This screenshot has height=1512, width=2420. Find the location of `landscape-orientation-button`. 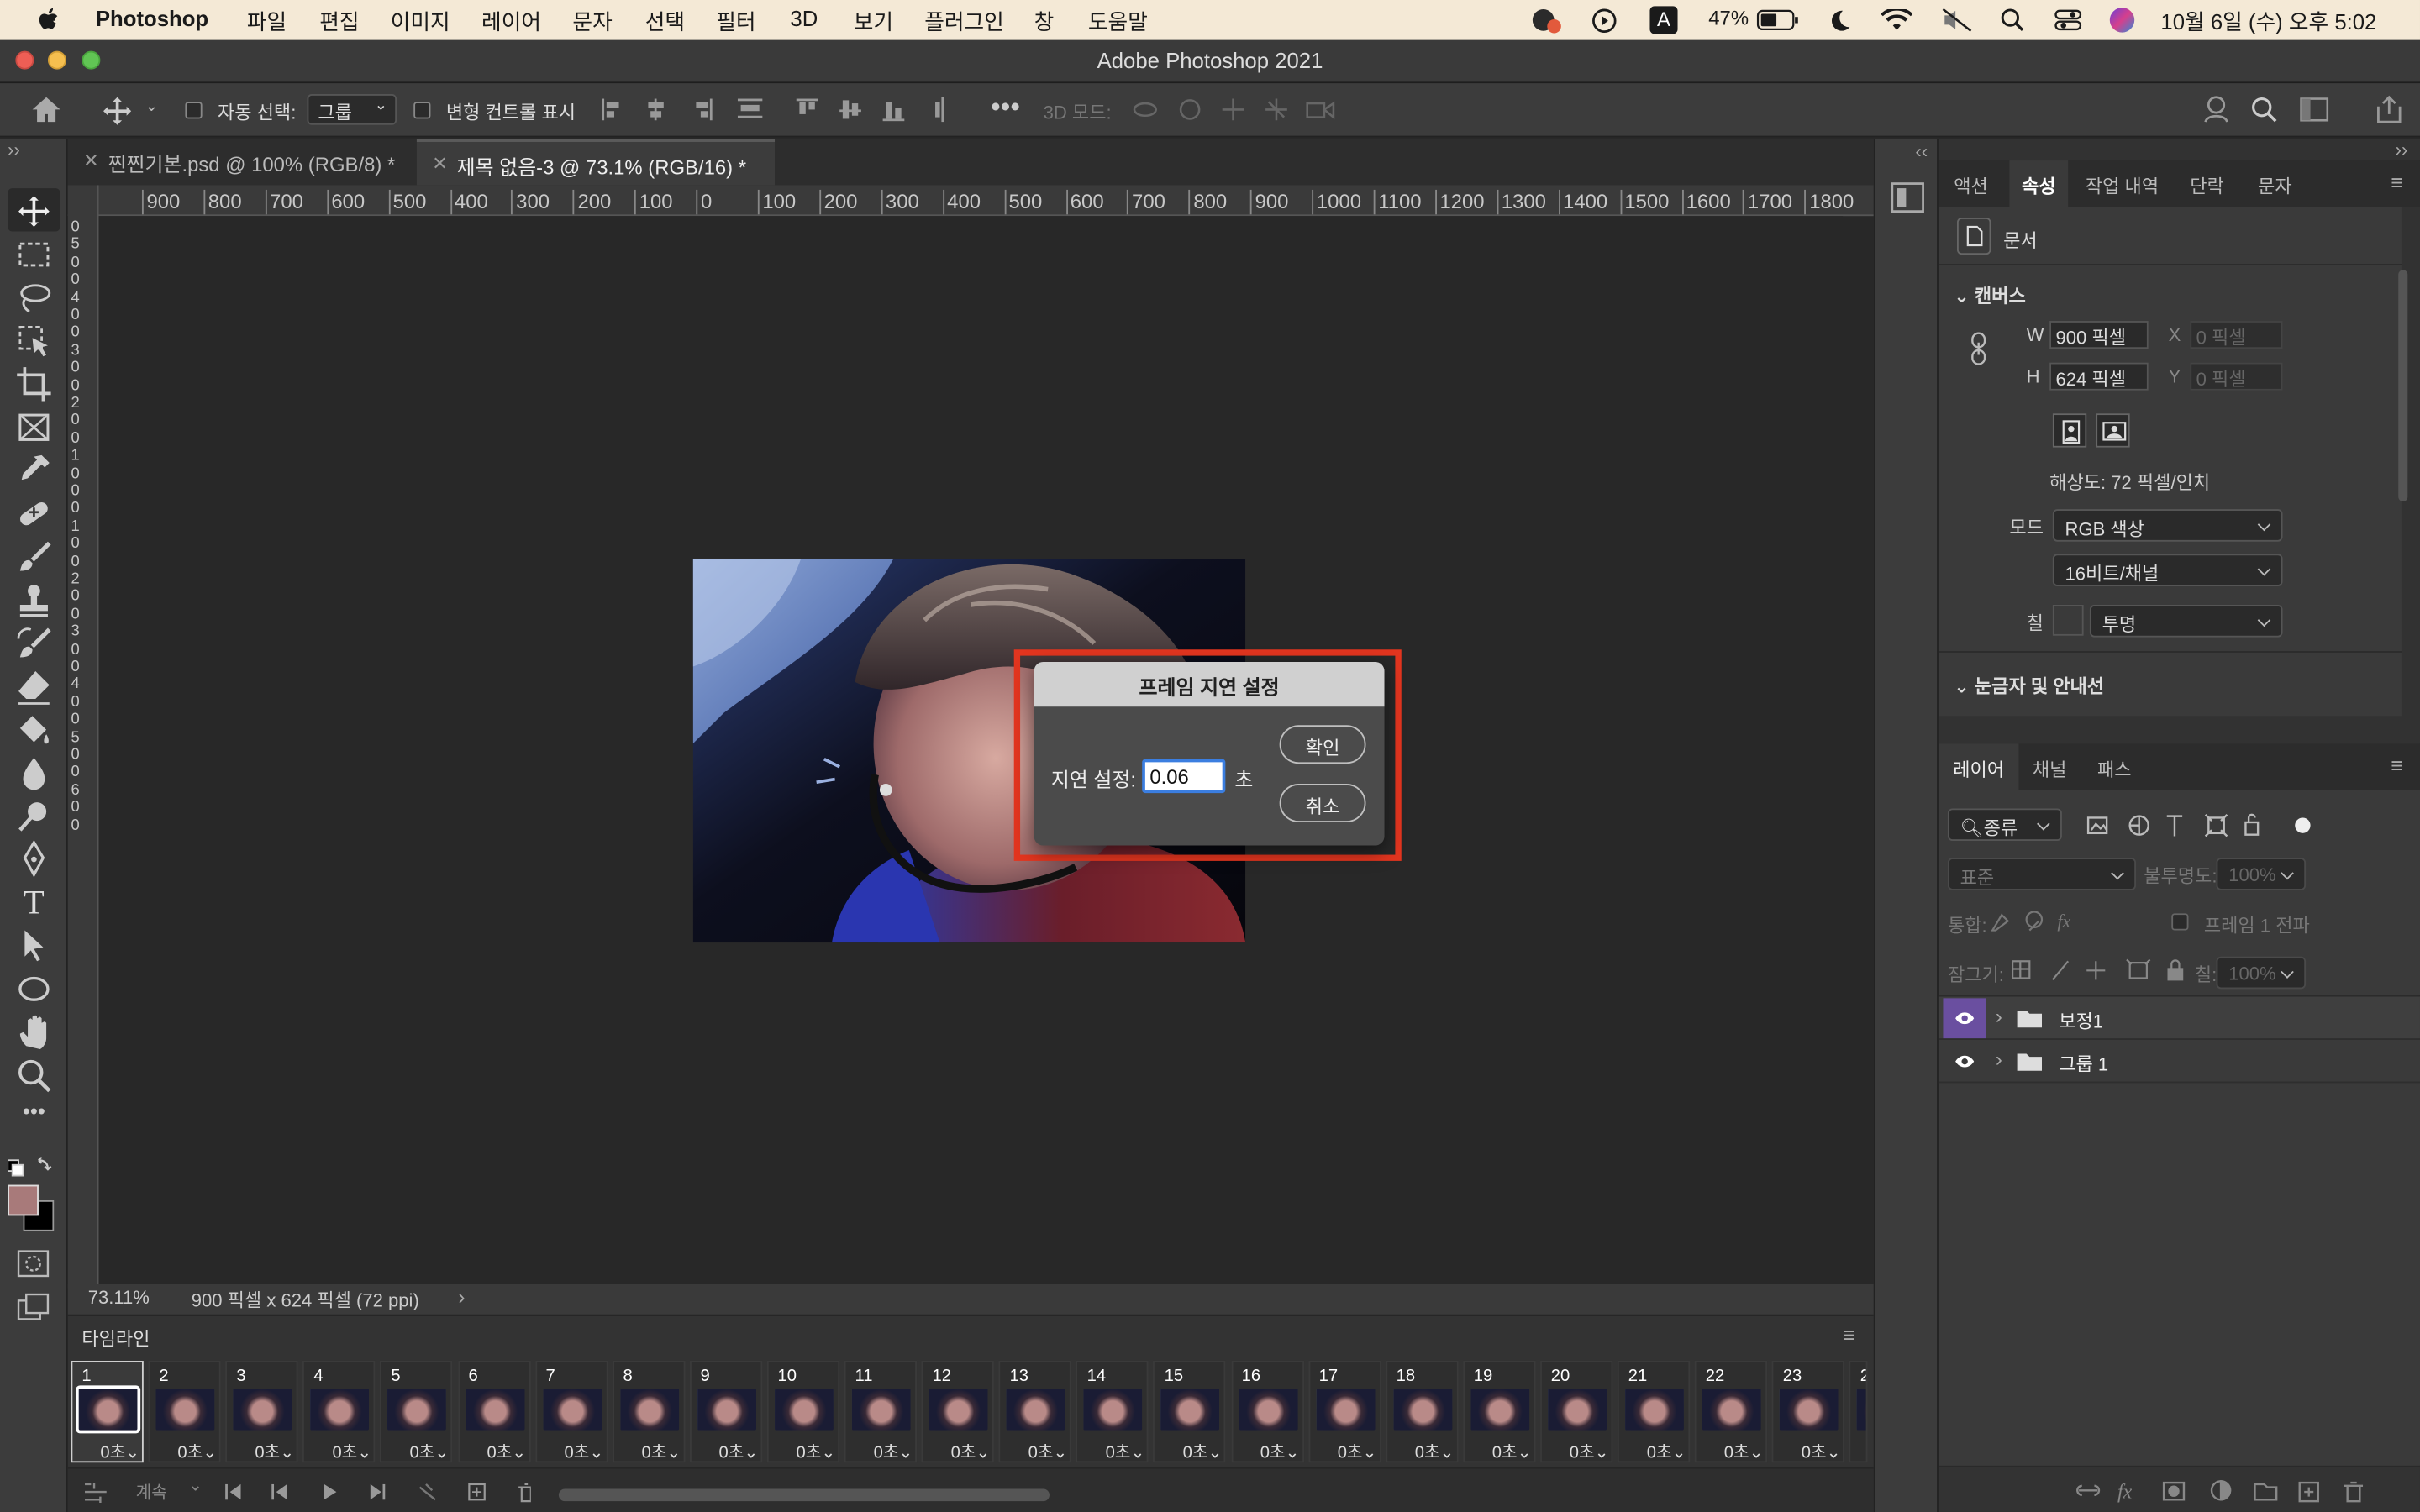

landscape-orientation-button is located at coordinates (2113, 430).